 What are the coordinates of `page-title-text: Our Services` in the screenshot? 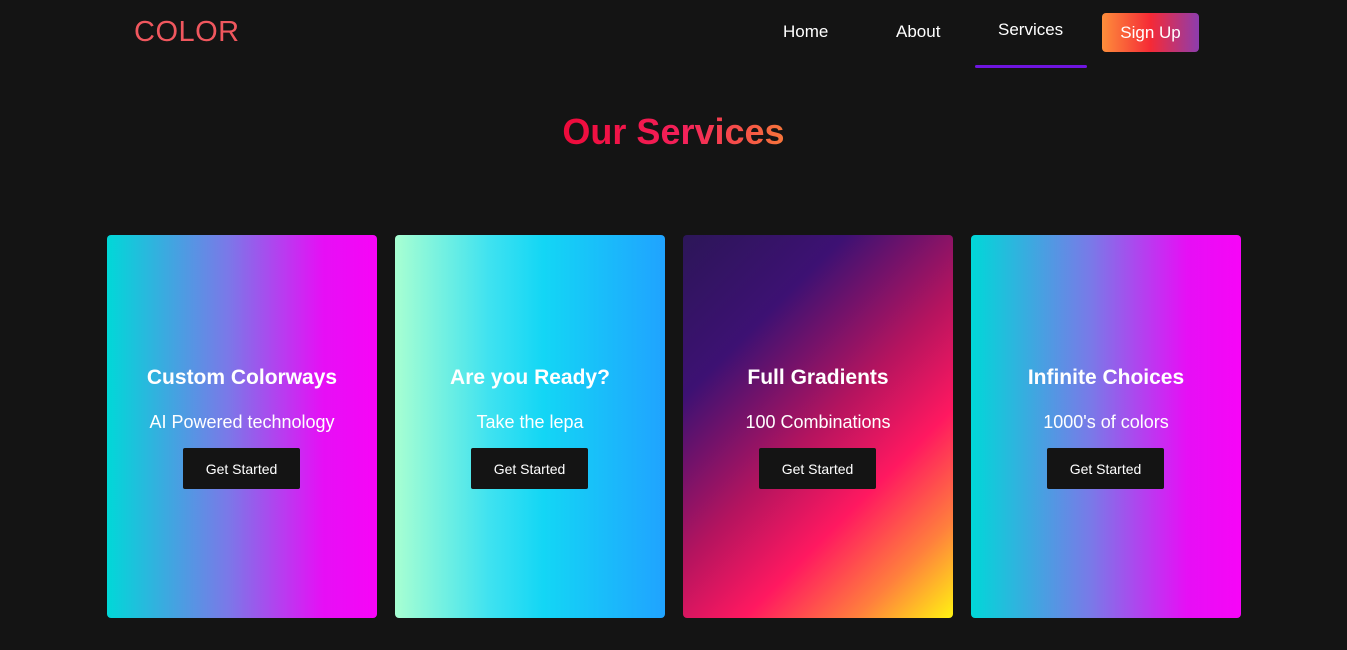 It's located at (673, 131).